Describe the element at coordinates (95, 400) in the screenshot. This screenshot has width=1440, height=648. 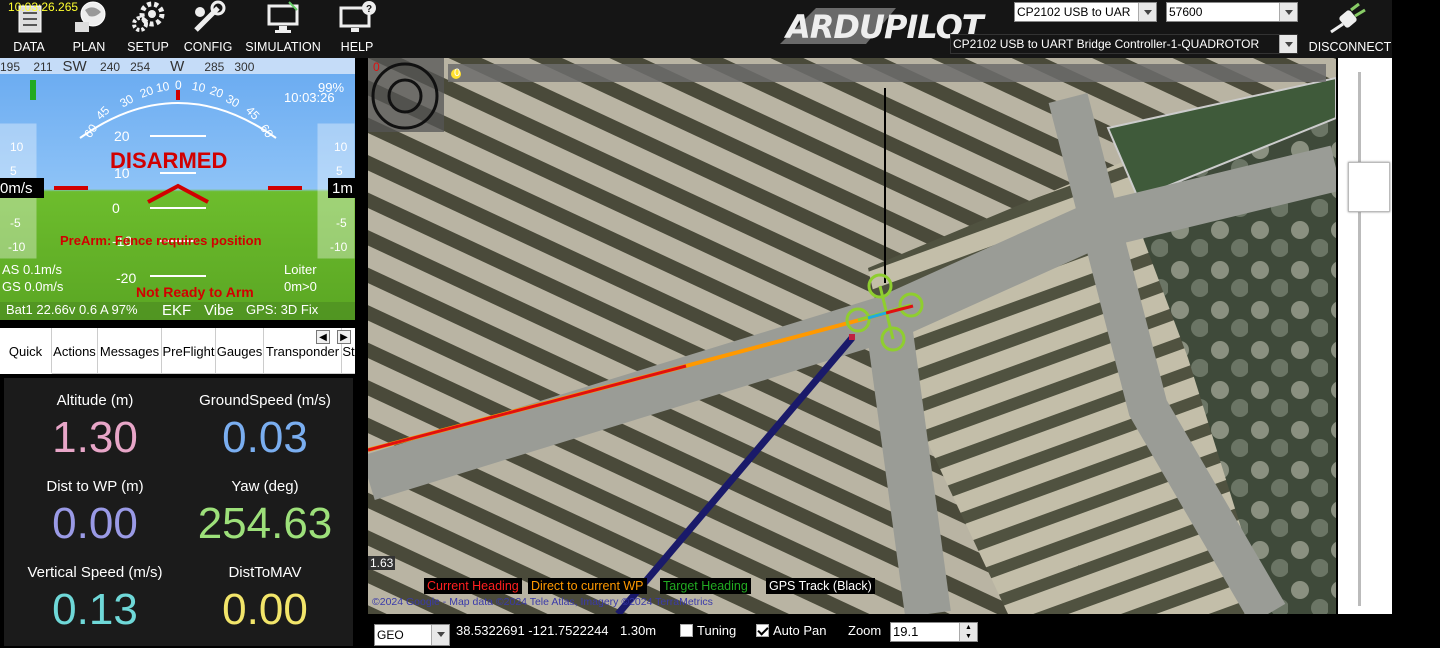
I see `quick-label: Altitude (m)` at that location.